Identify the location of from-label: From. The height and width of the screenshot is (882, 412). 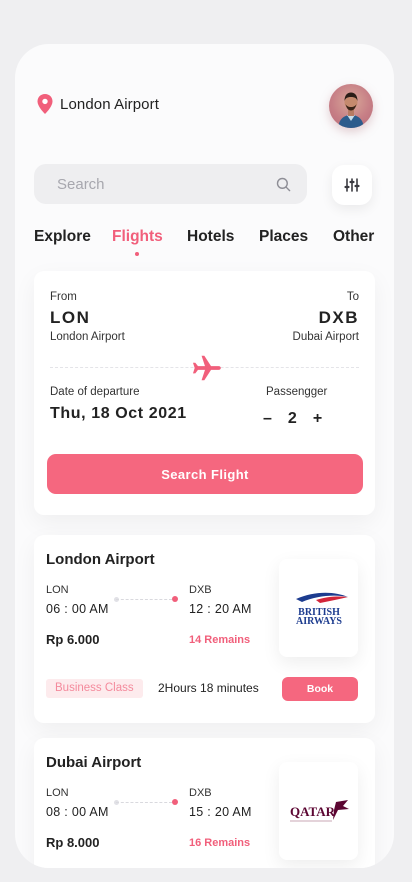
(63, 297).